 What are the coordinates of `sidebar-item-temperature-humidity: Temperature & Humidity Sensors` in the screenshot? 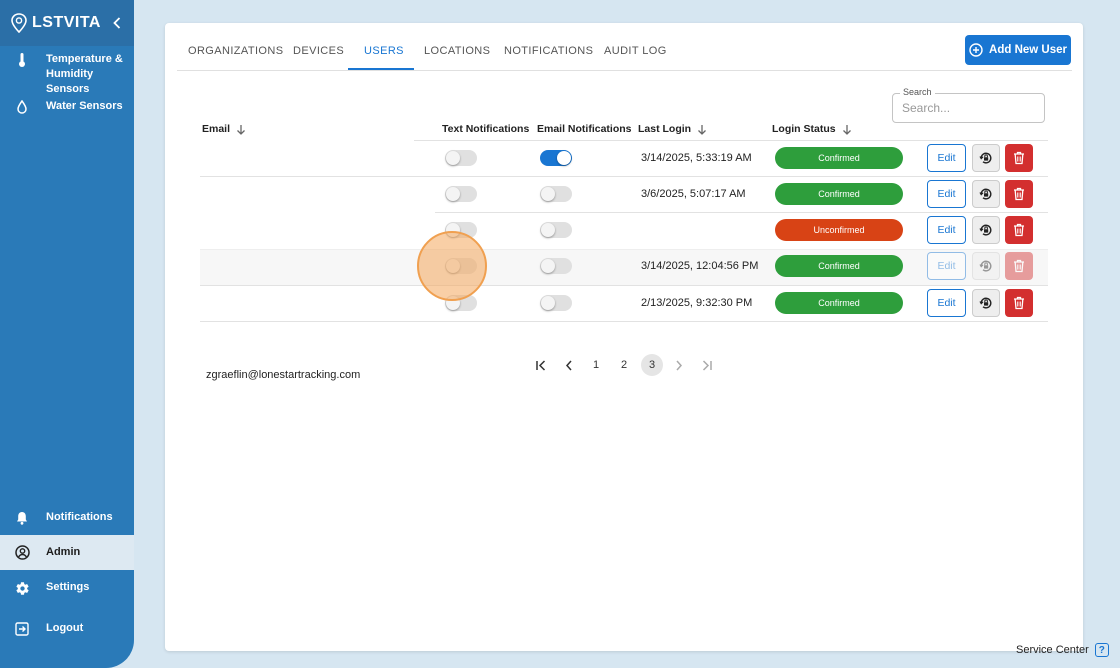 It's located at (67, 74).